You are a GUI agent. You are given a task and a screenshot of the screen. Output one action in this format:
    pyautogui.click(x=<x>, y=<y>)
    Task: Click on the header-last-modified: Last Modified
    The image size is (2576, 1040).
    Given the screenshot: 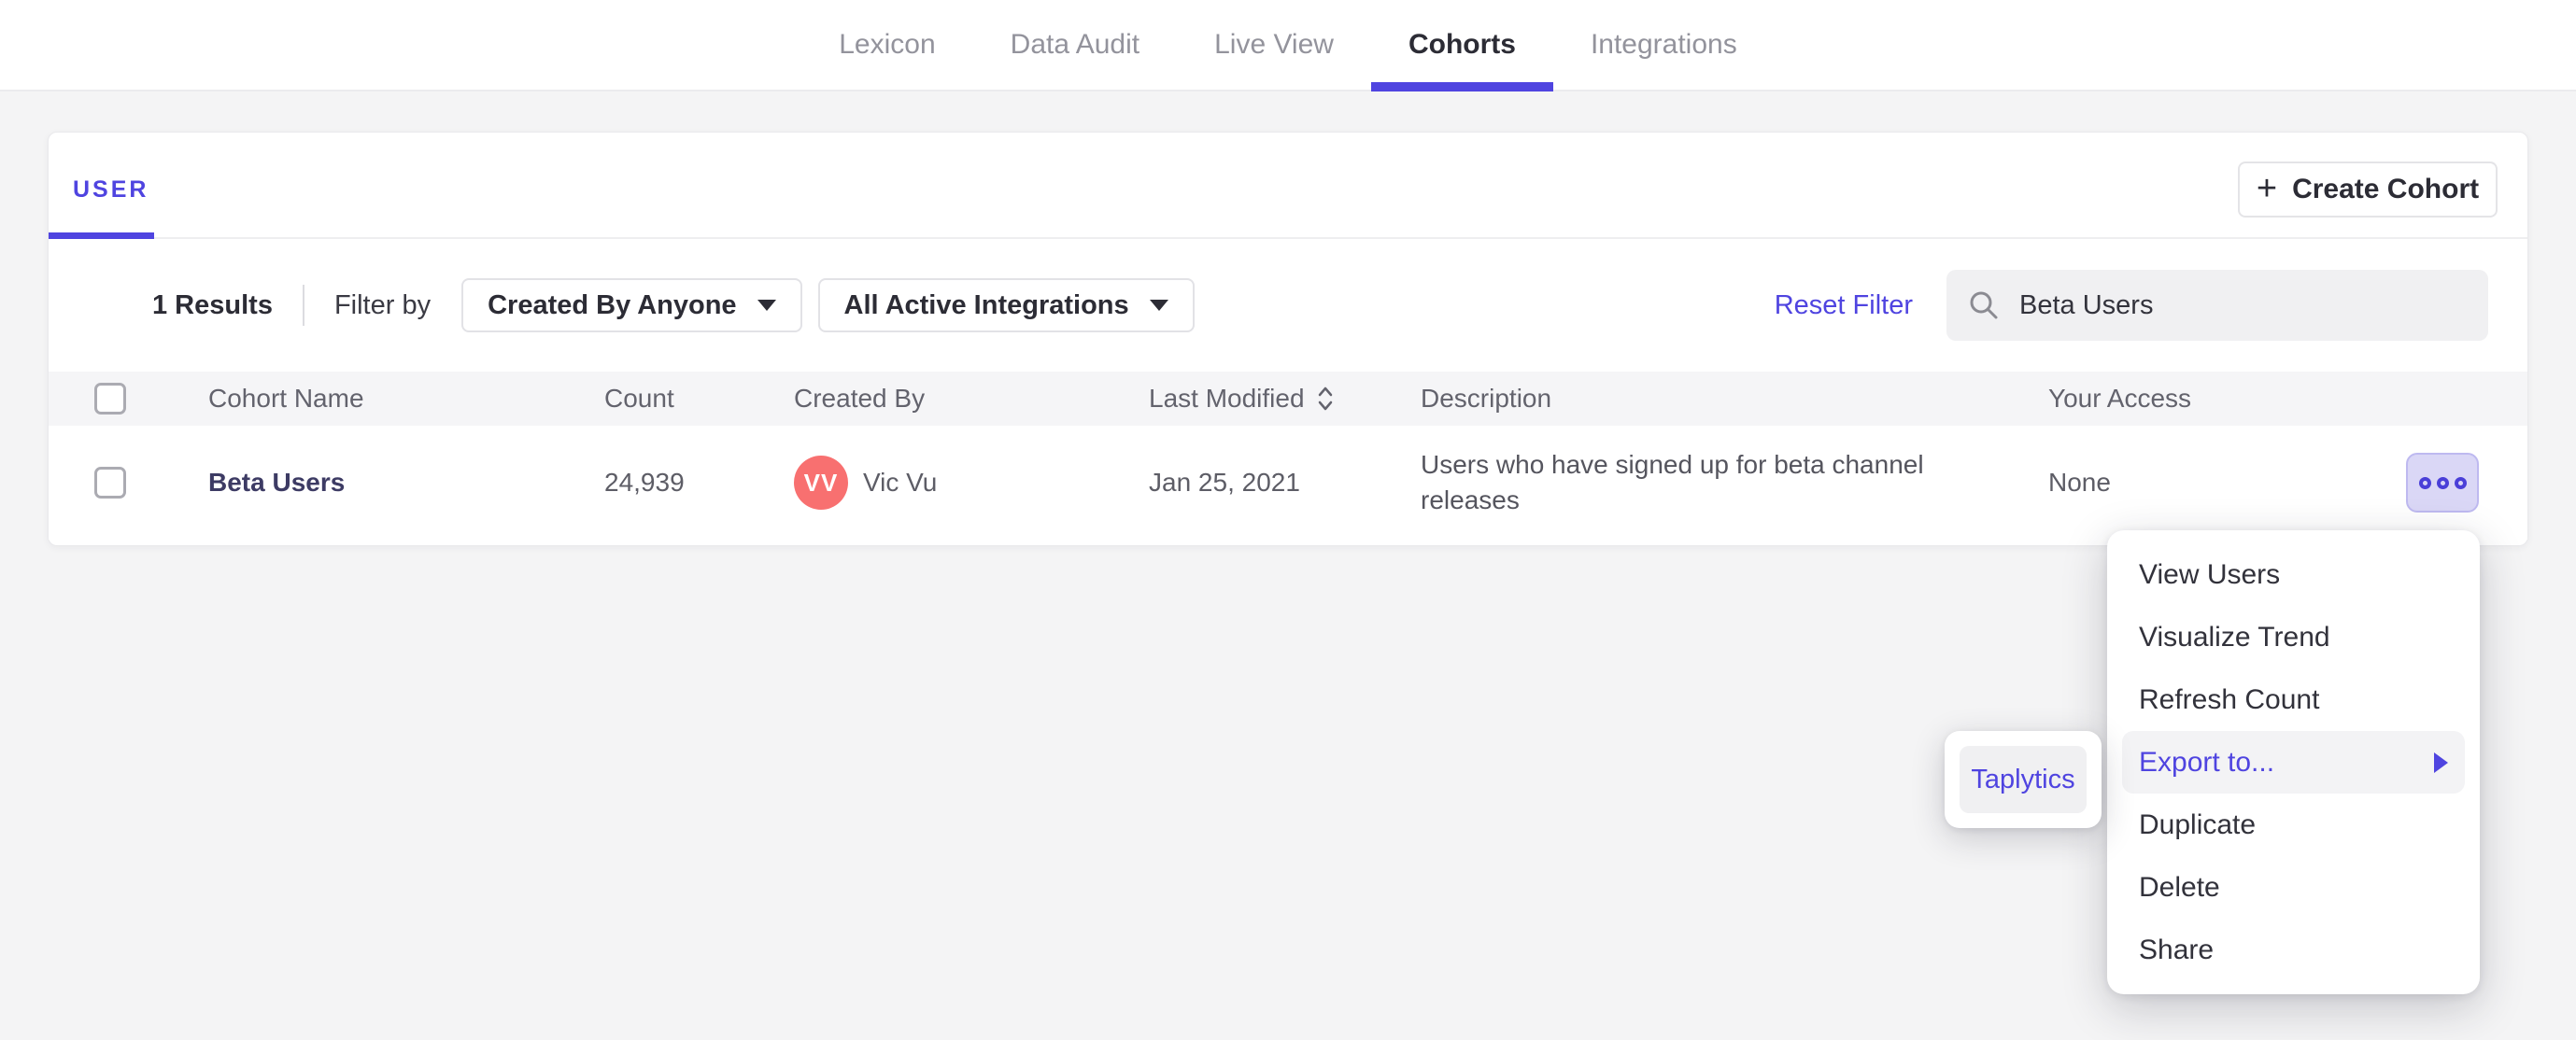 What is the action you would take?
    pyautogui.click(x=1242, y=399)
    